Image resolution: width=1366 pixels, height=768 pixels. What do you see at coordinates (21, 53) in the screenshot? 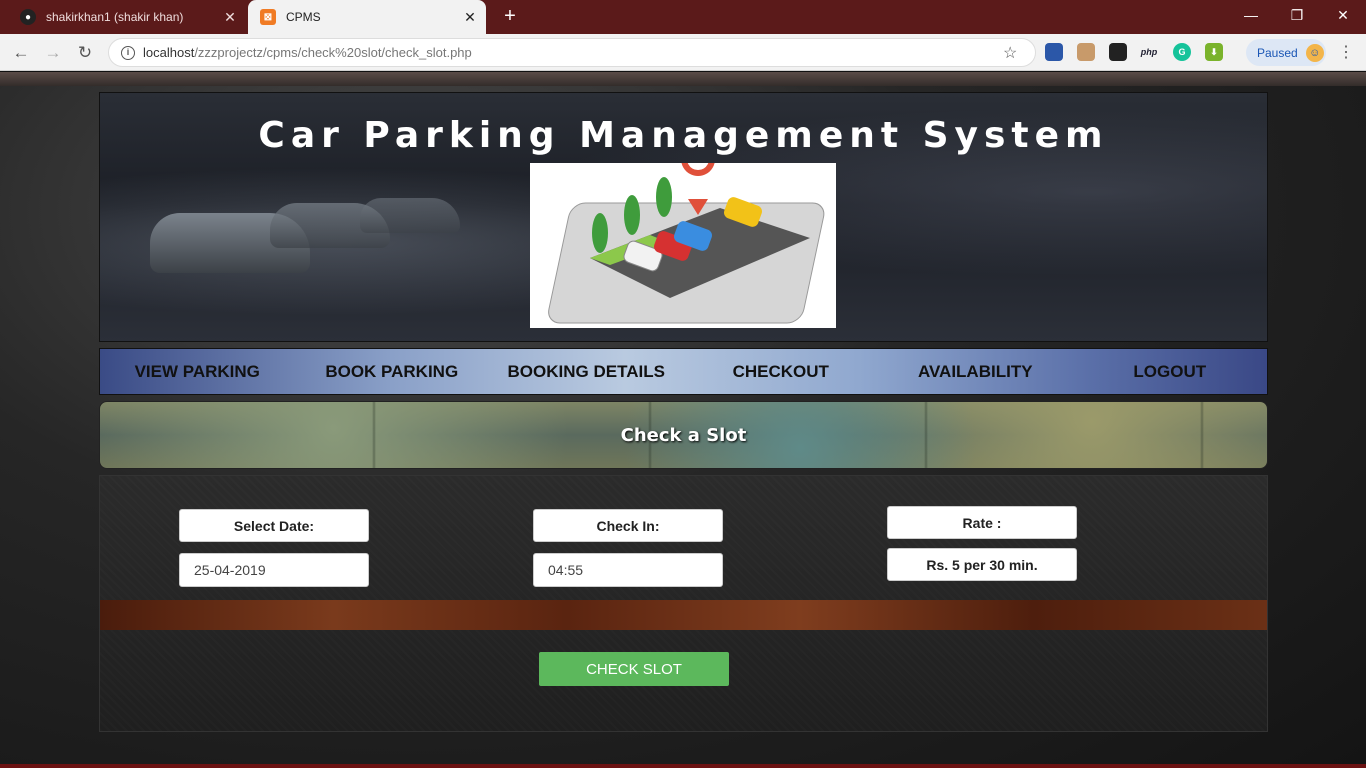
I see `back-button: ←` at bounding box center [21, 53].